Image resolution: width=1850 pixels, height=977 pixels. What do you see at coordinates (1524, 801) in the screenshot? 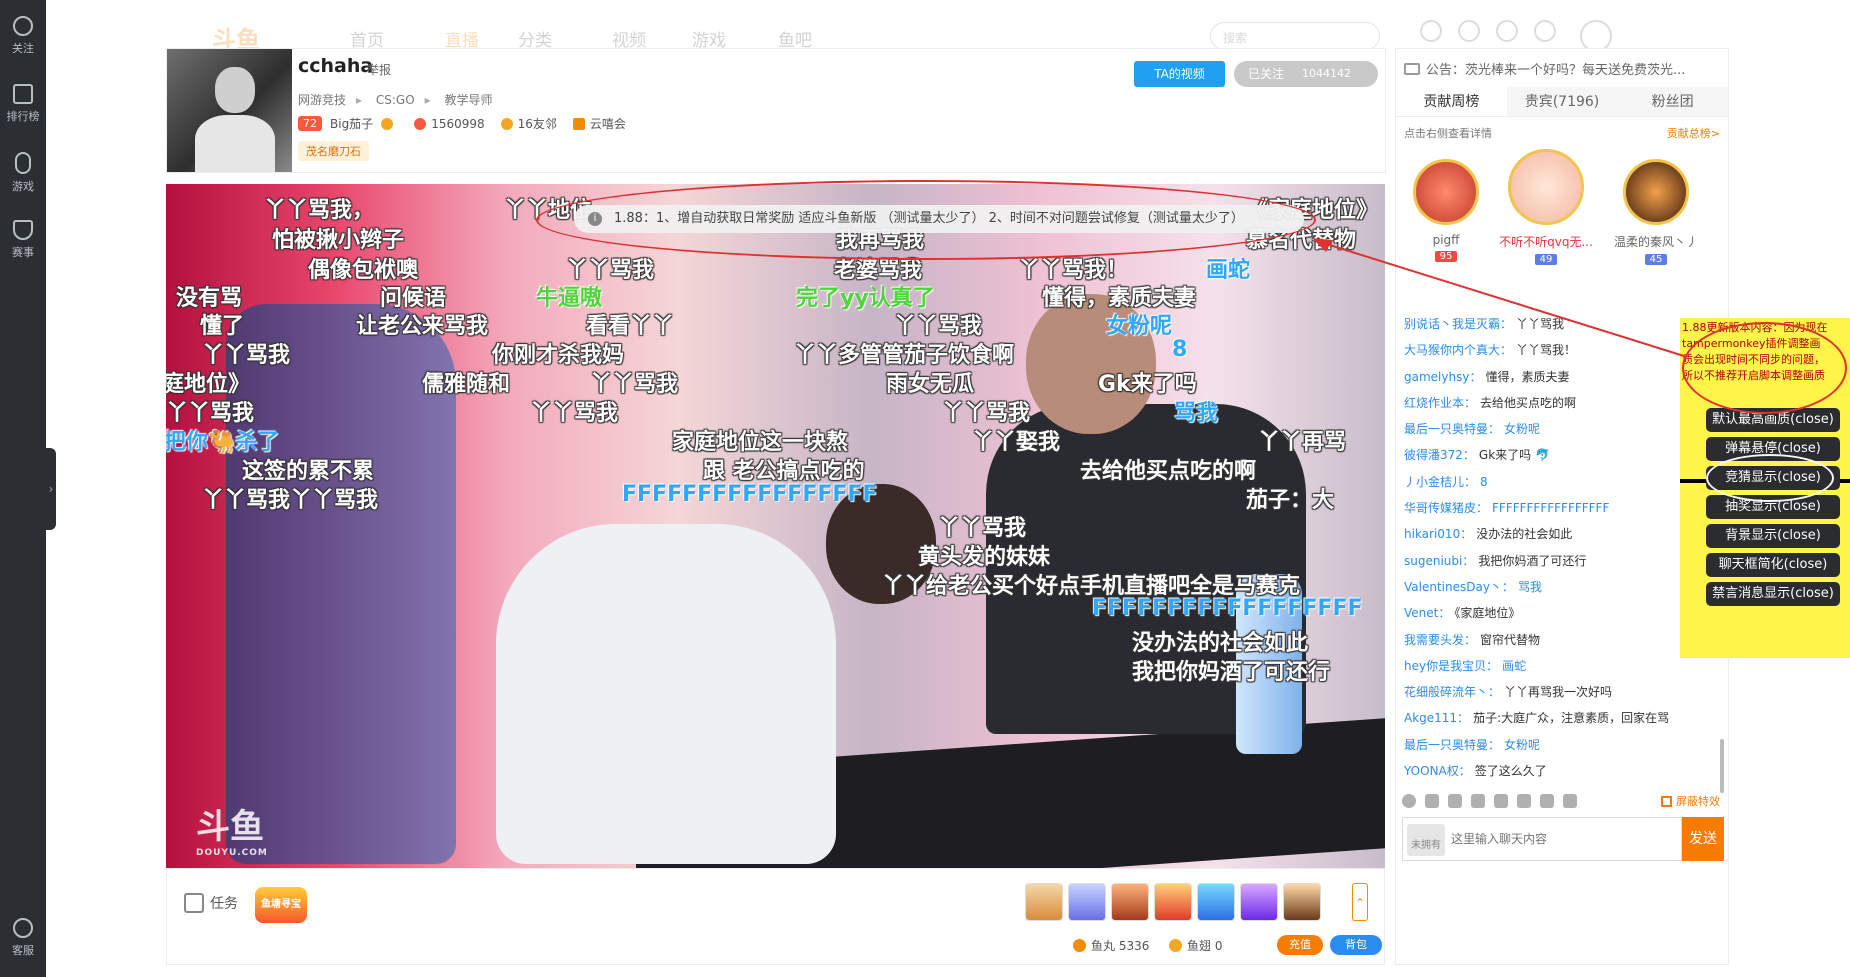
I see `room-icon` at bounding box center [1524, 801].